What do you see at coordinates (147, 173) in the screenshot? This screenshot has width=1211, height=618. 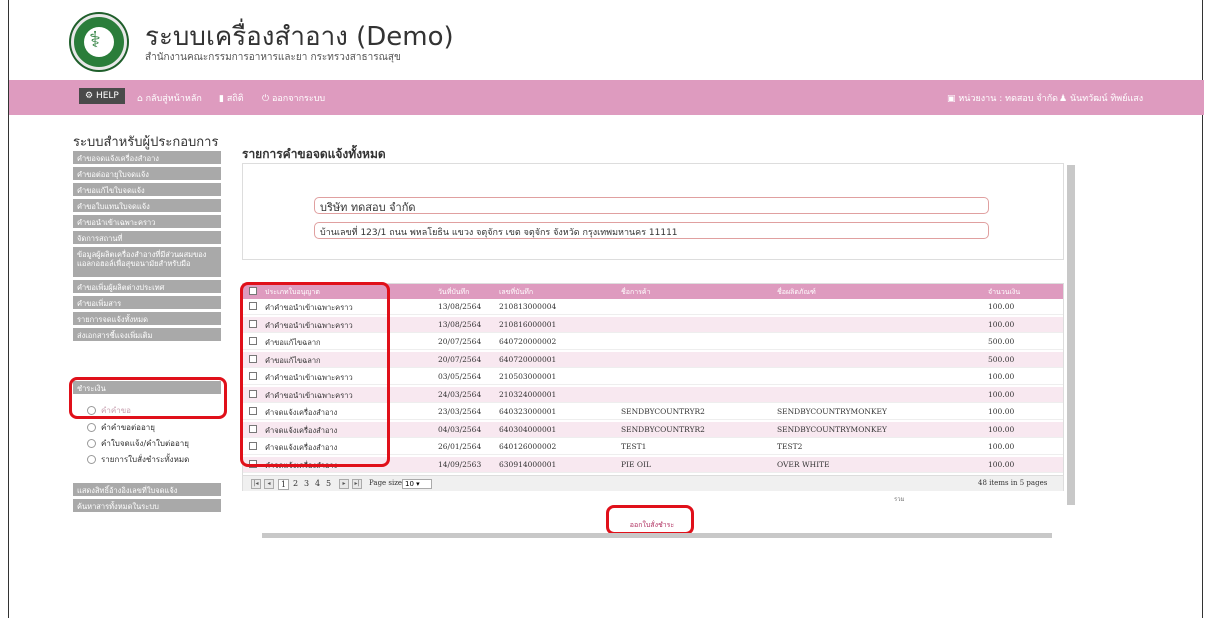 I see `sidebar-item-renew: คำขอต่ออายุใบจดแจ้ง` at bounding box center [147, 173].